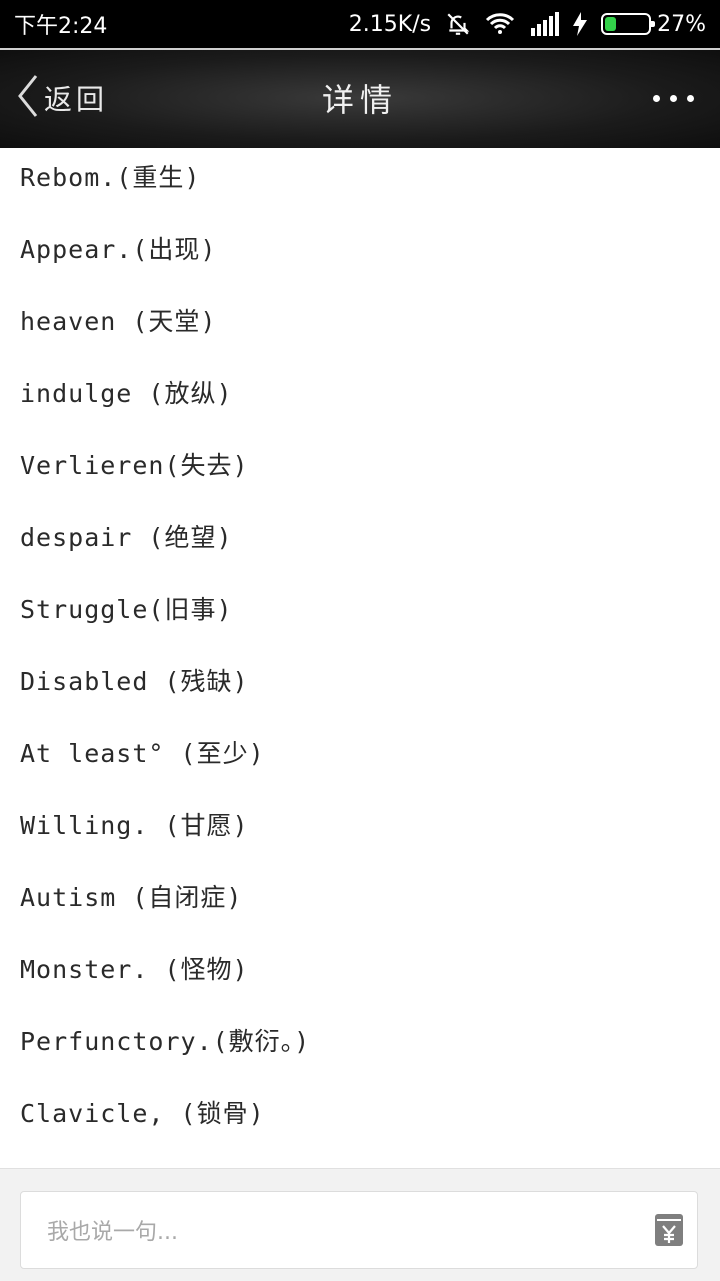  What do you see at coordinates (134, 465) in the screenshot?
I see `text-line: Verlieren(失去)` at bounding box center [134, 465].